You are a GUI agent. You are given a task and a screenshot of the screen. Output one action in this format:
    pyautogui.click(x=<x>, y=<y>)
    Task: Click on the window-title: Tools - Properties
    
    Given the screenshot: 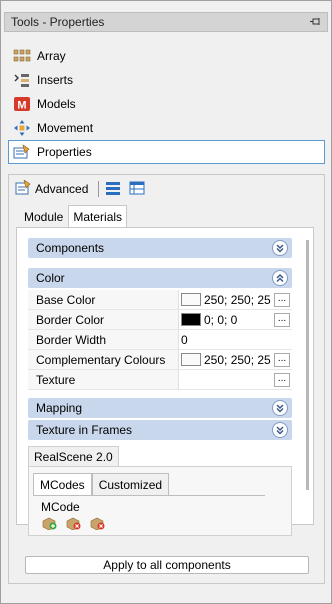 What is the action you would take?
    pyautogui.click(x=58, y=22)
    